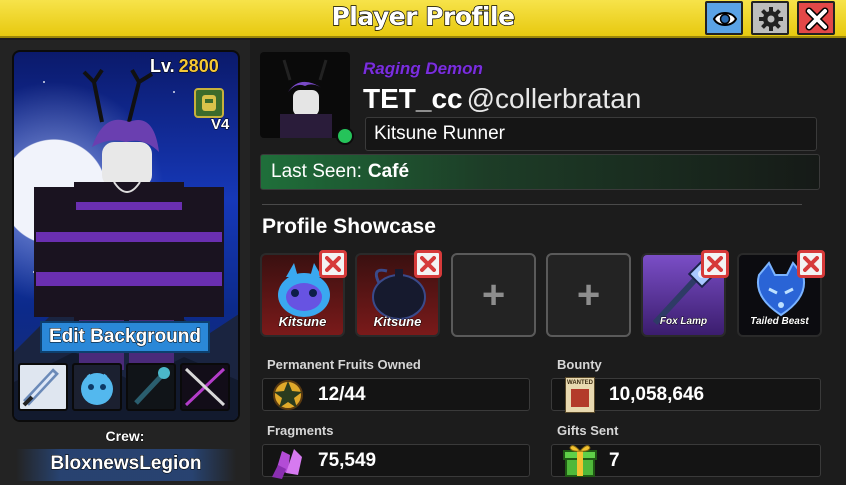 This screenshot has height=485, width=846. I want to click on player-name: TET_cc @collerbratan, so click(502, 99).